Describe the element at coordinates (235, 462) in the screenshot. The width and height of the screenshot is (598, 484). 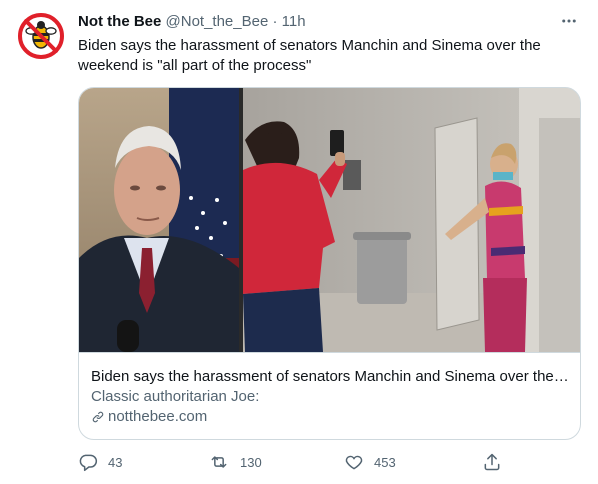
I see `retweet-button: 130` at that location.